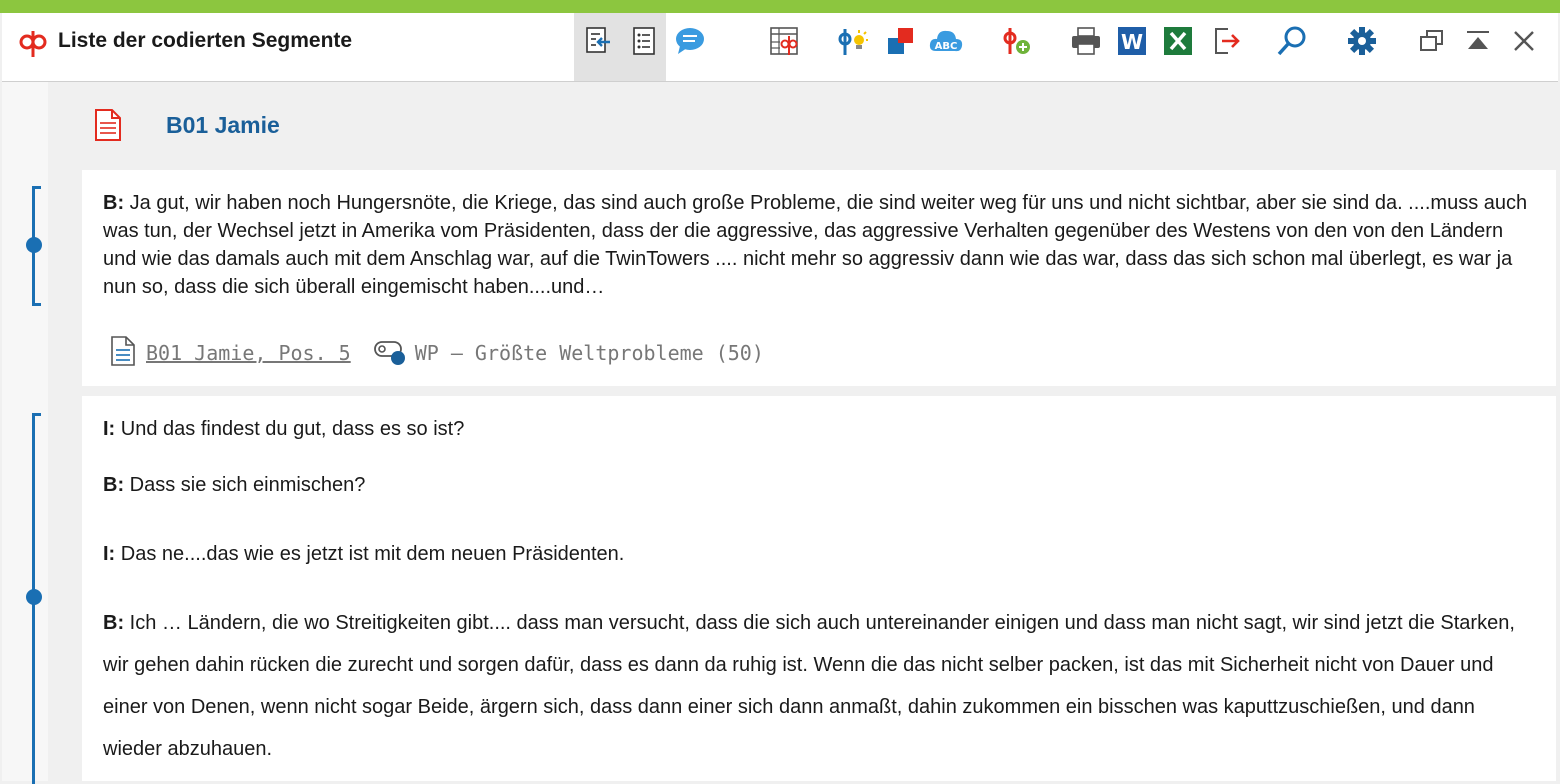  I want to click on settings-icon, so click(1362, 41).